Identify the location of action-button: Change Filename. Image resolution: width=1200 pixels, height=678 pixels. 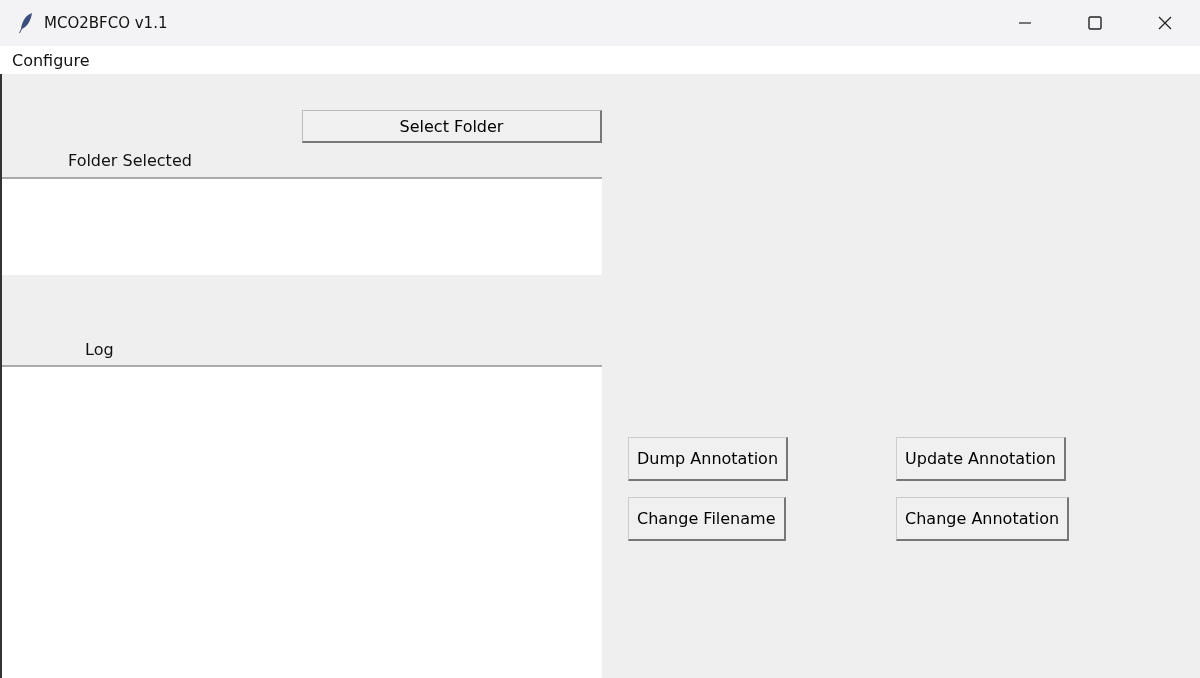
(707, 519).